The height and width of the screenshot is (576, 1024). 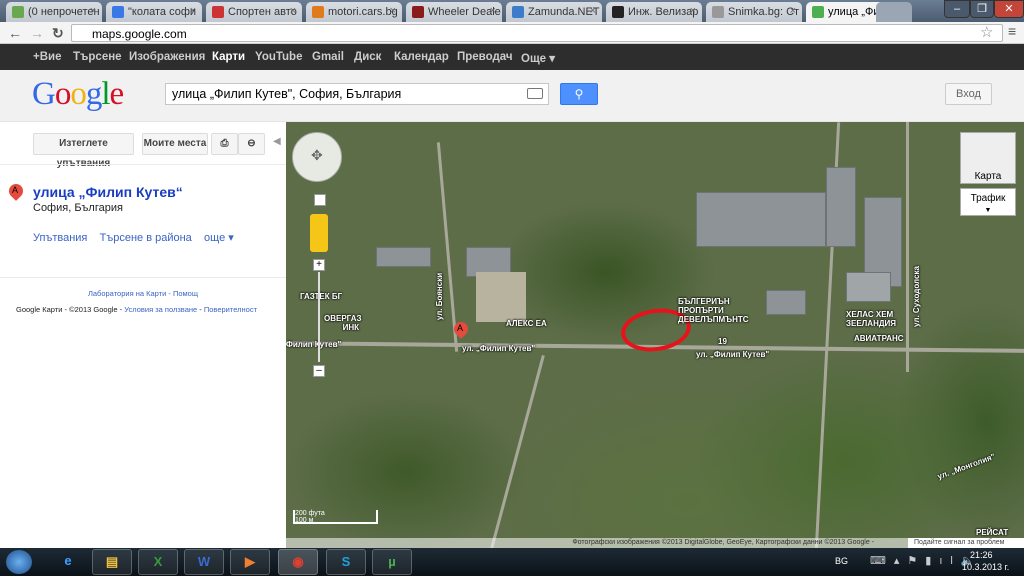 I want to click on report-problem-link: Подайте сигнал за проблем, so click(x=966, y=543).